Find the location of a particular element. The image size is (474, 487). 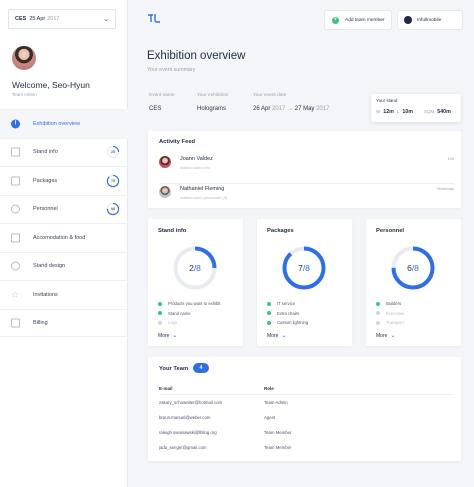

progress-label: 2/8 is located at coordinates (113, 152).